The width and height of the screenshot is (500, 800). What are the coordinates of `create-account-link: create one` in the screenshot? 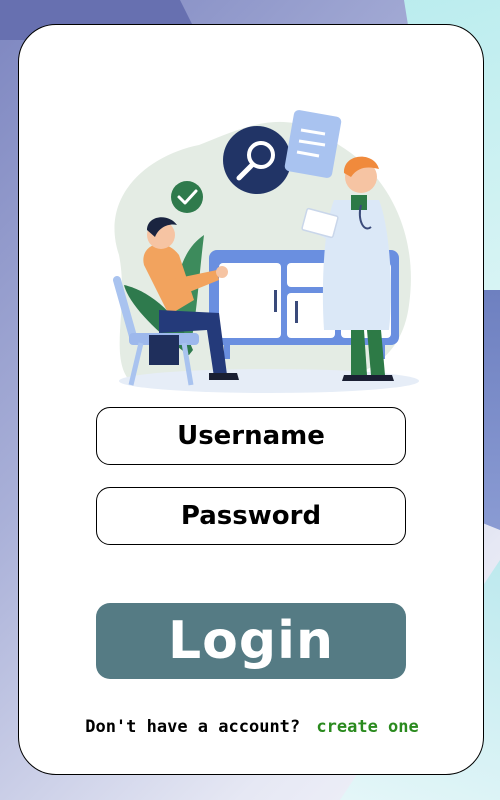 It's located at (367, 727).